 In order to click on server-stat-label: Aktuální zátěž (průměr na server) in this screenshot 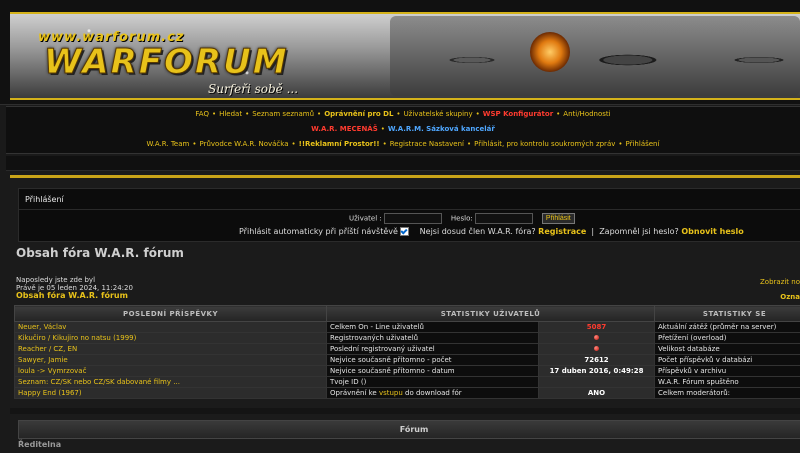, I will do `click(727, 327)`.